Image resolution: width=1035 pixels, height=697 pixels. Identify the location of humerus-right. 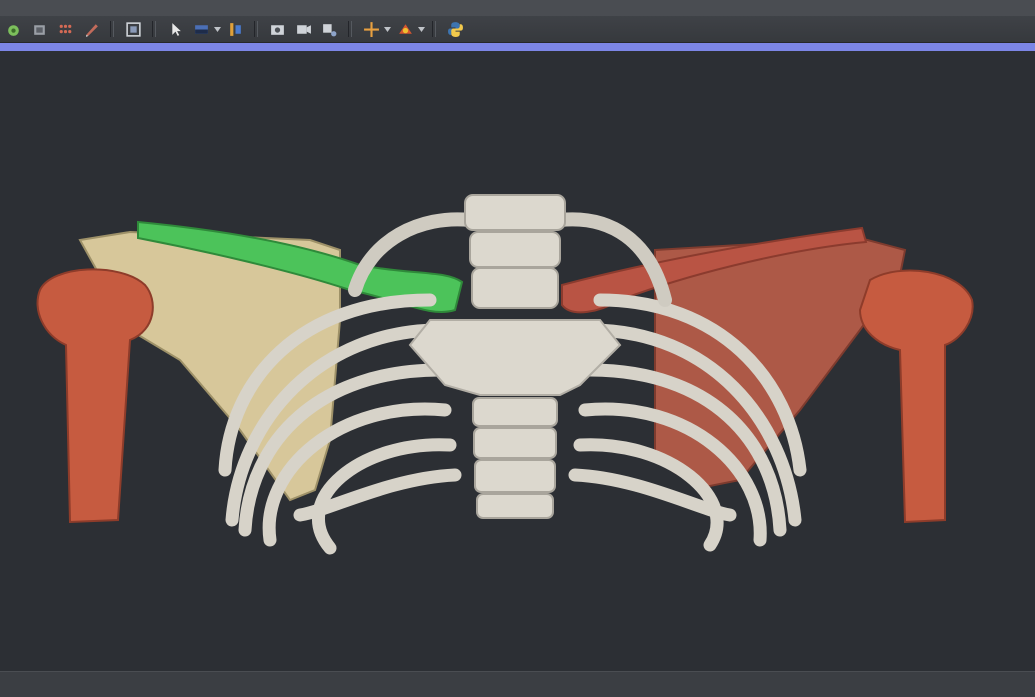
(916, 396).